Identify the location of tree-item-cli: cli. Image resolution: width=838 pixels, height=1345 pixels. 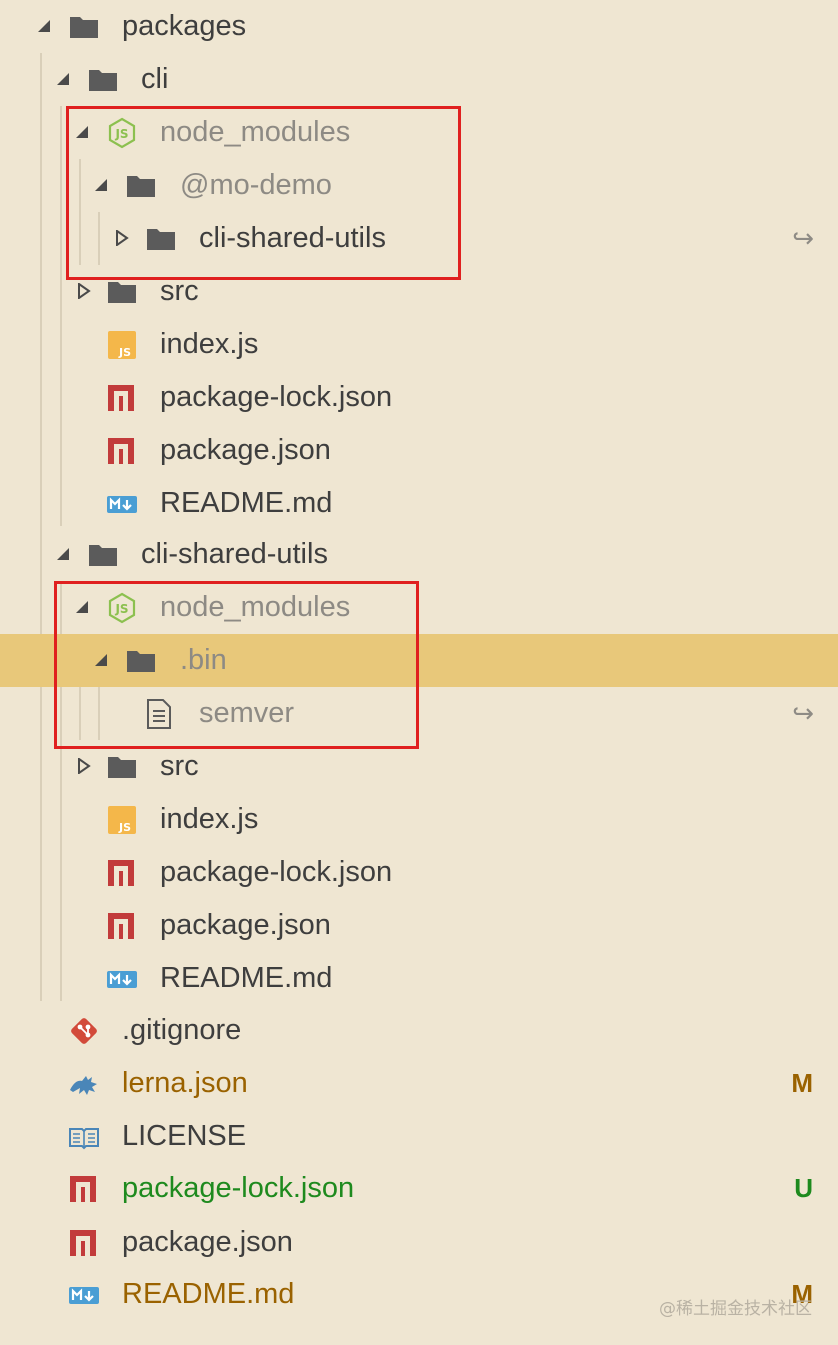
(419, 79).